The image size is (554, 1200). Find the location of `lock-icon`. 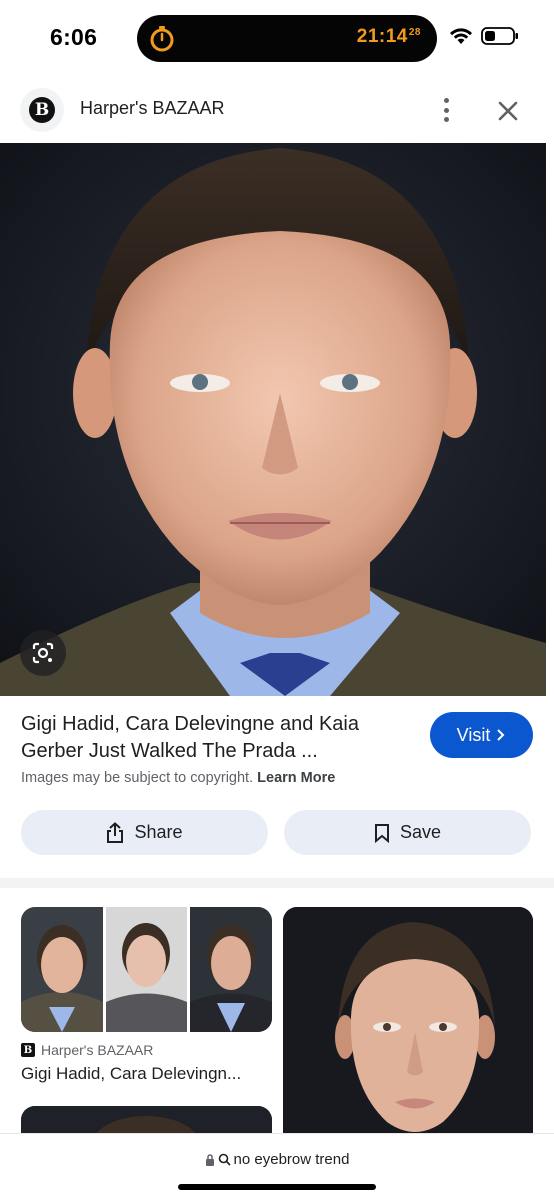

lock-icon is located at coordinates (209, 1159).